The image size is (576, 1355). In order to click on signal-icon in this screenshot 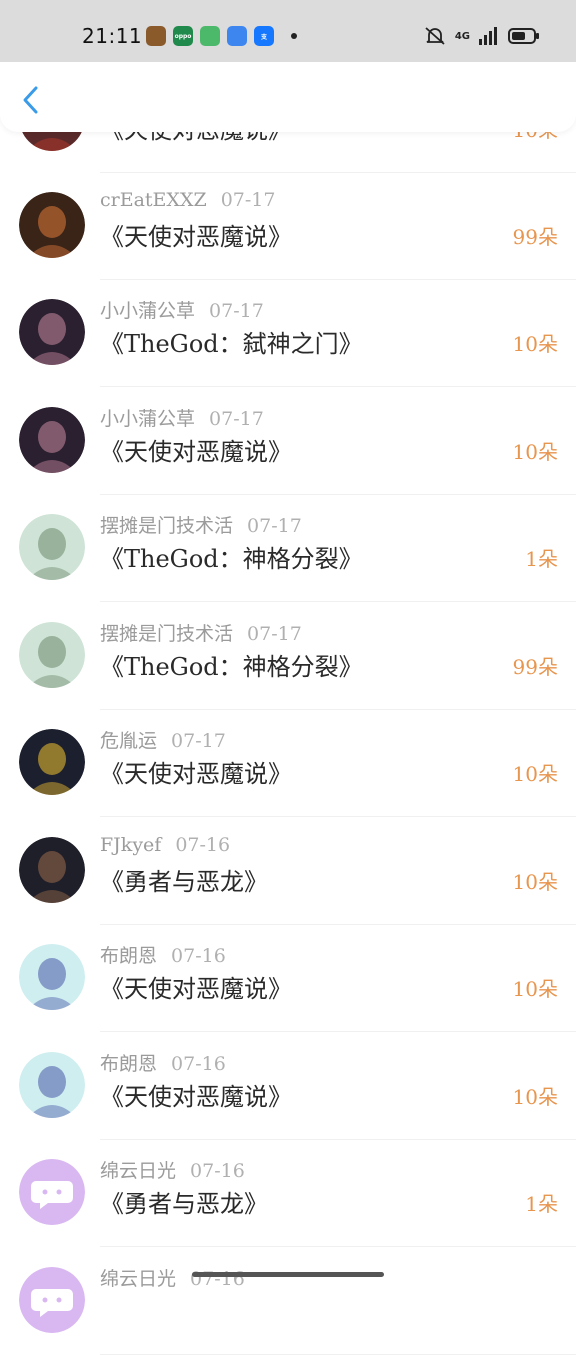, I will do `click(488, 36)`.